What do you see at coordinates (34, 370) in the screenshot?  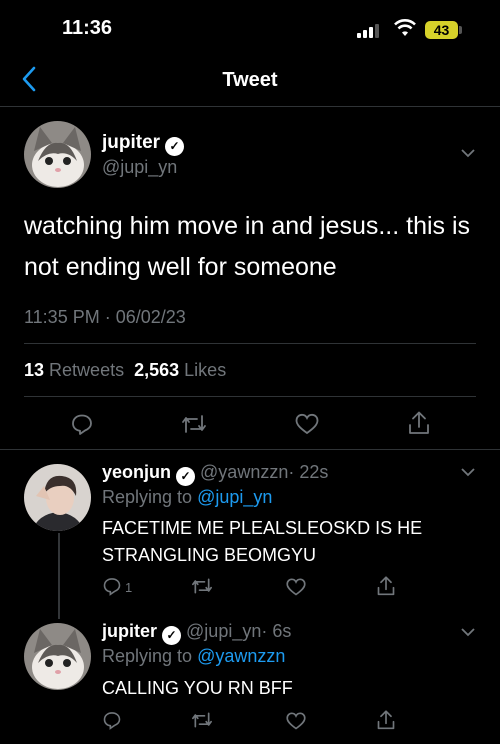 I see `retweets-count: 13` at bounding box center [34, 370].